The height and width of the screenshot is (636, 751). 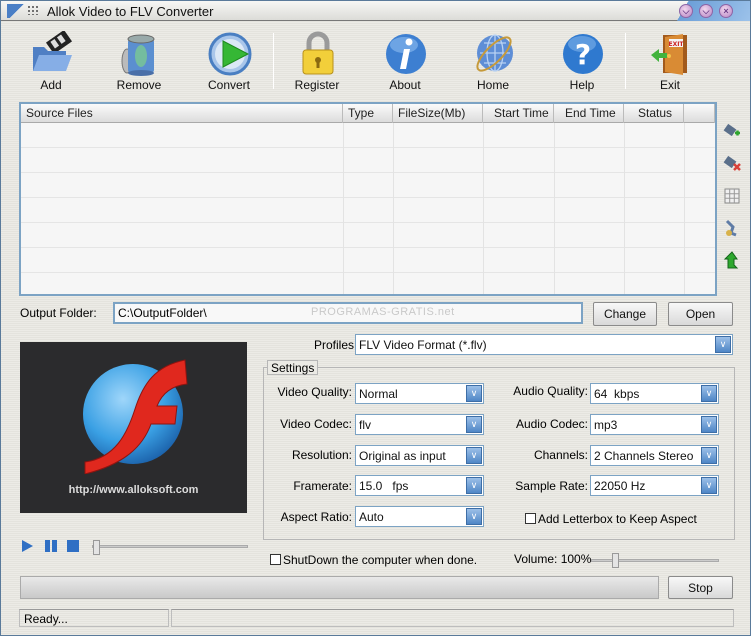 What do you see at coordinates (700, 587) in the screenshot?
I see `stop-button: Stop` at bounding box center [700, 587].